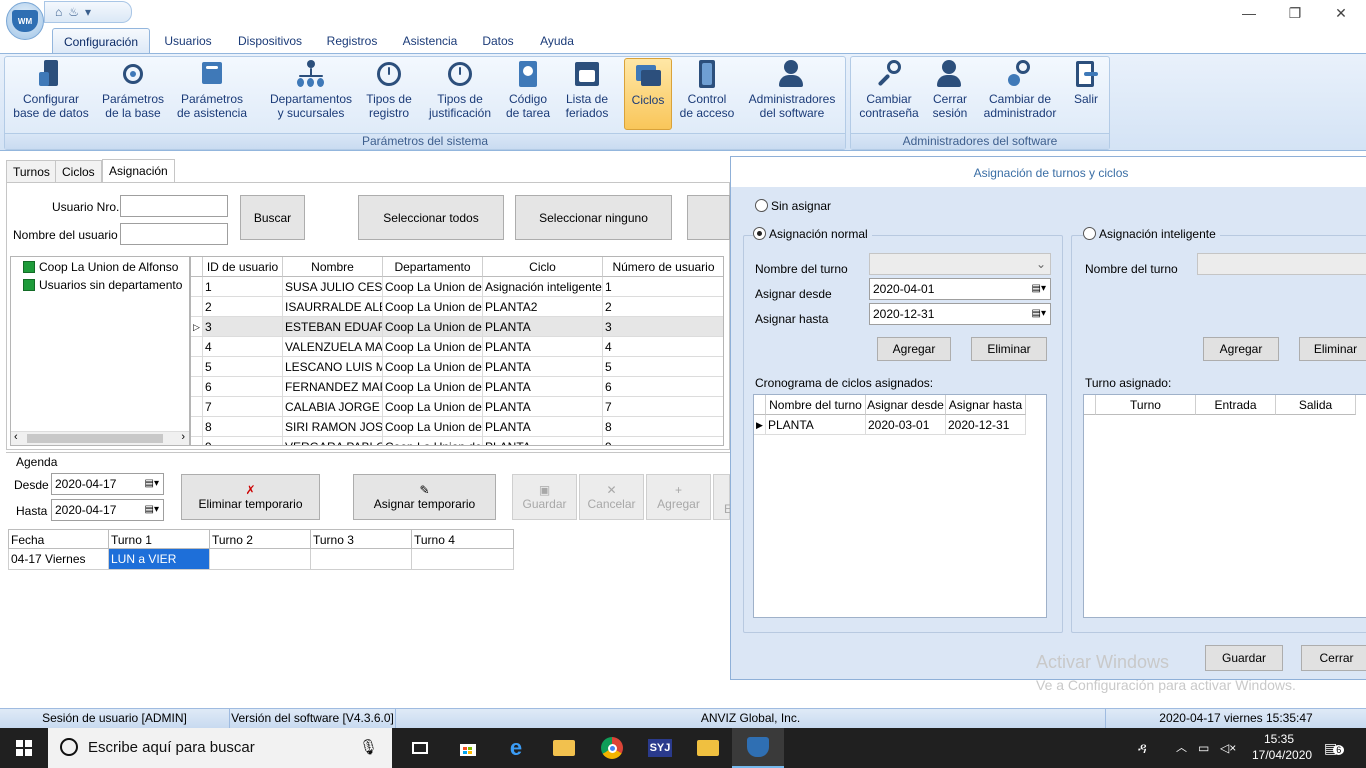 The image size is (1366, 768). I want to click on asignar-hasta-picker: 2020-12-31 ▤▾, so click(960, 314).